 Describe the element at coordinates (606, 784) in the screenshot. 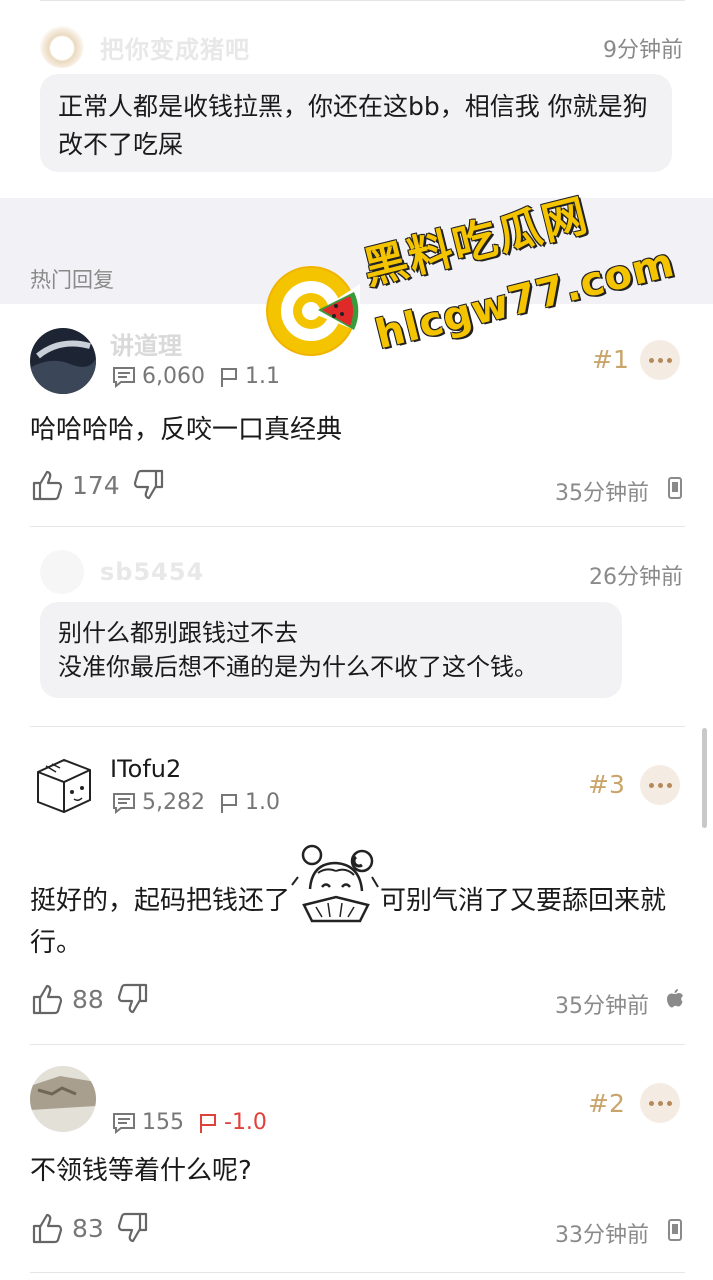

I see `floor-number: #3` at that location.